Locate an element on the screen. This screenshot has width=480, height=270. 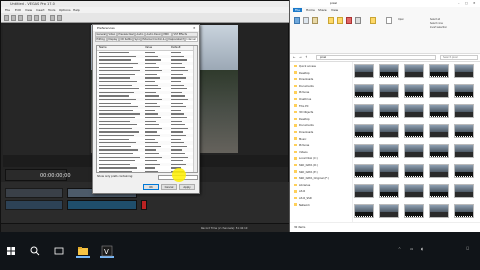
nav-item: Music is located at coordinates (300, 139).